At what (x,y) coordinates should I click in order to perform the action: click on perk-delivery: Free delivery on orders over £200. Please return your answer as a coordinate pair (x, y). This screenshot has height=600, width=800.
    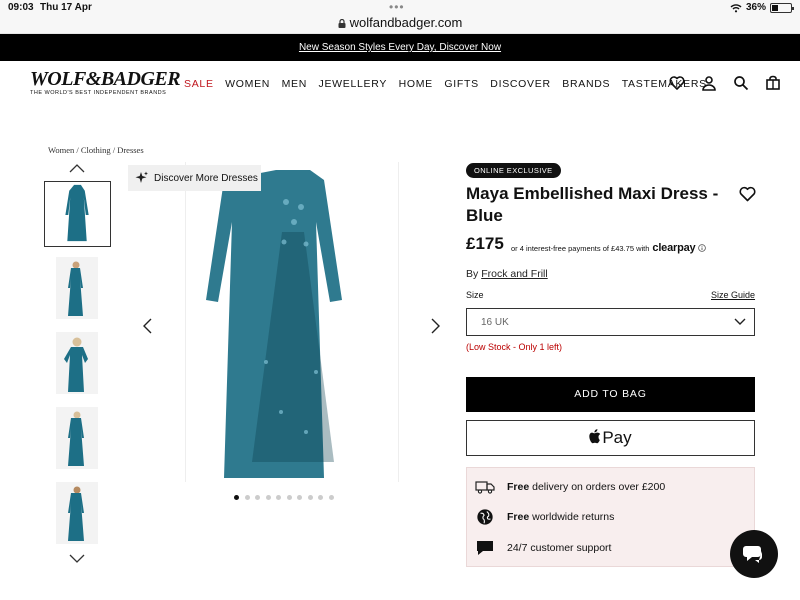
    Looking at the image, I should click on (570, 487).